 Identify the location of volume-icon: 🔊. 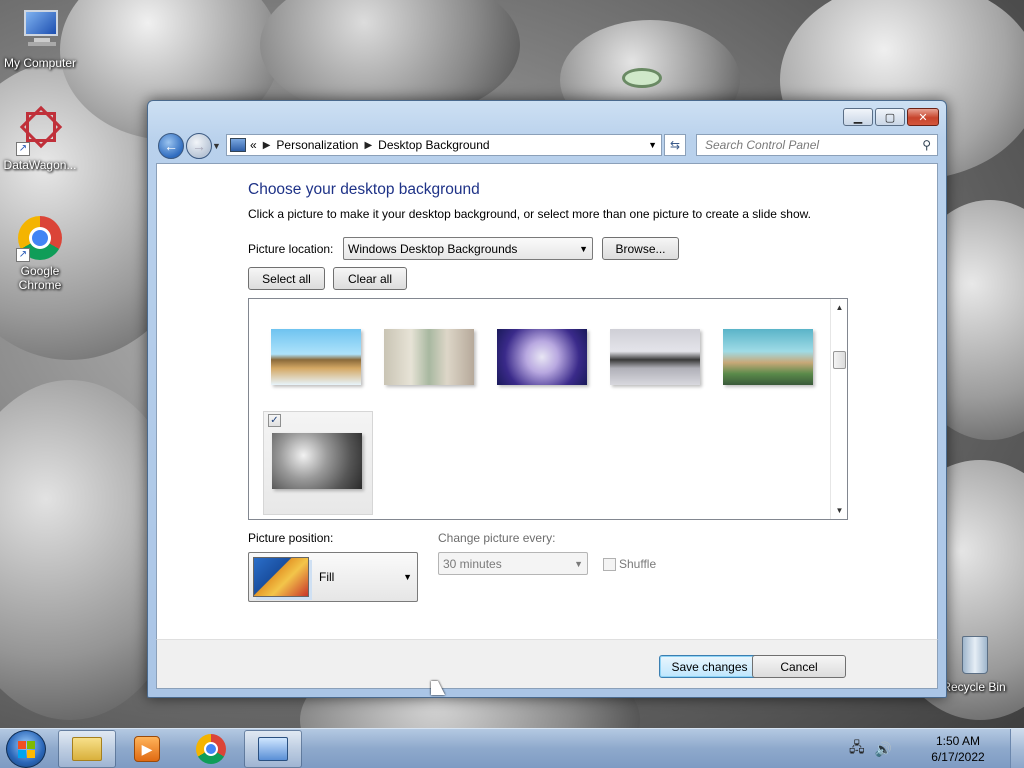
(883, 749).